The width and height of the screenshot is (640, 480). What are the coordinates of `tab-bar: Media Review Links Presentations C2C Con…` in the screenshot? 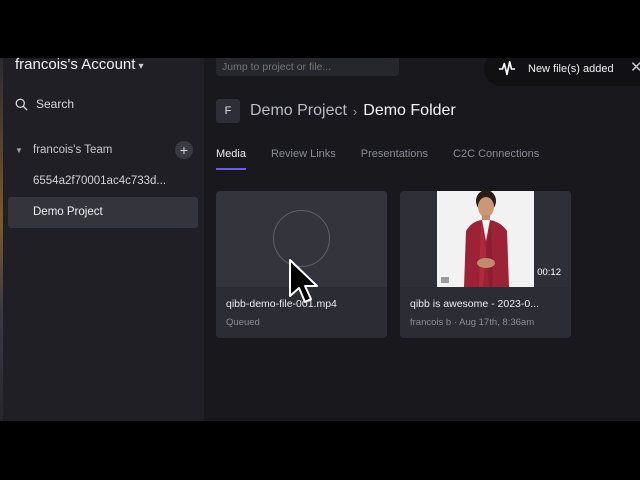 It's located at (390, 159).